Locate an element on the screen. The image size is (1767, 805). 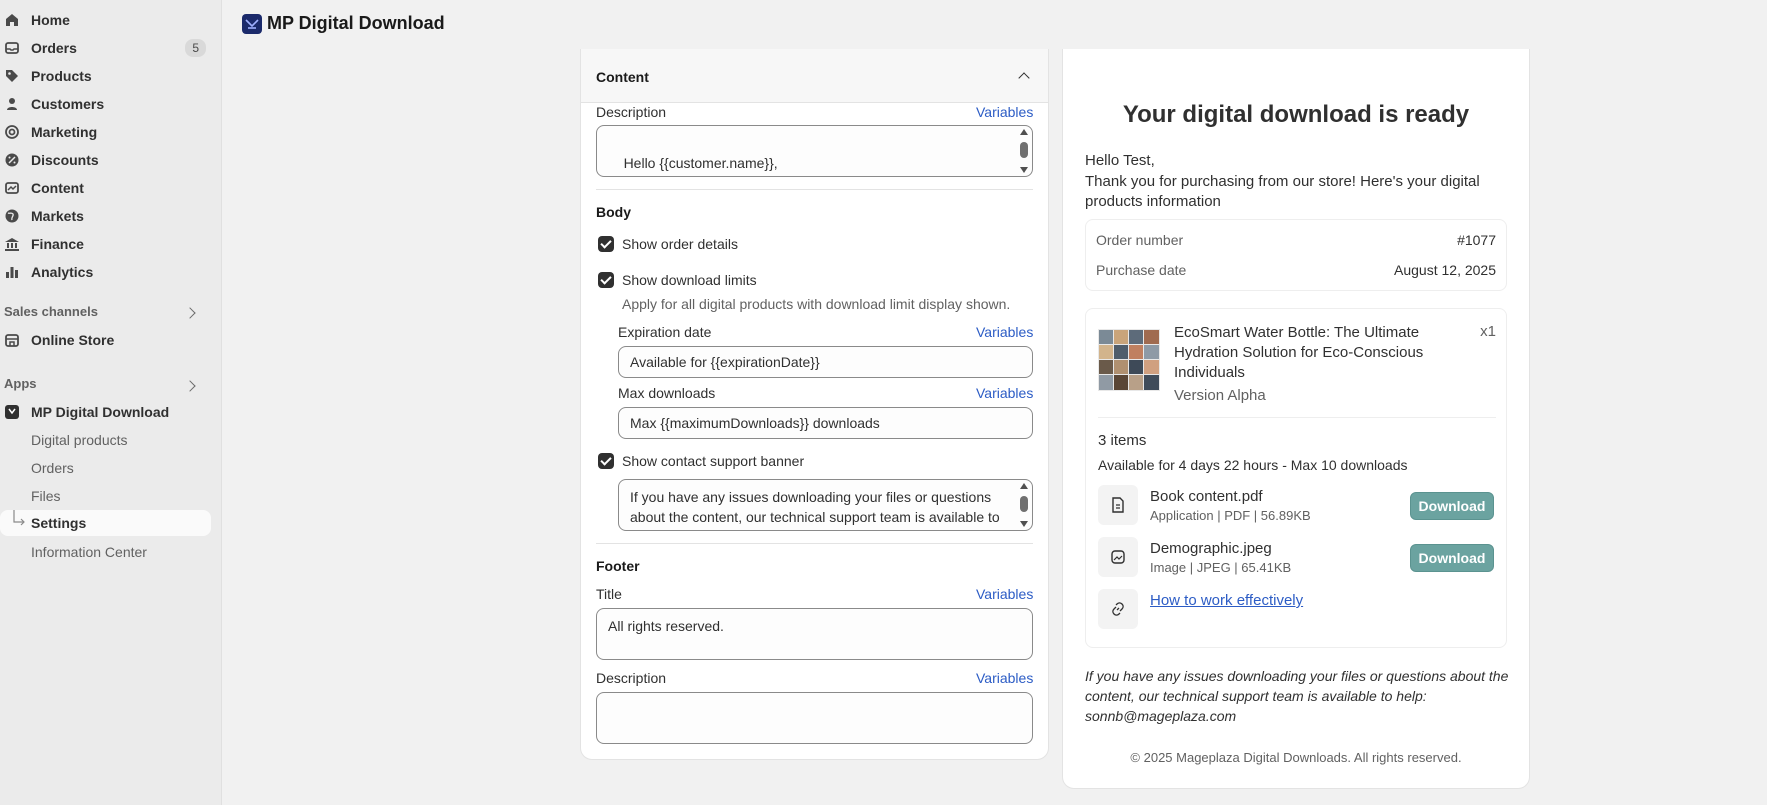
file-meta: Image | JPEG | 65.41KB is located at coordinates (1221, 567).